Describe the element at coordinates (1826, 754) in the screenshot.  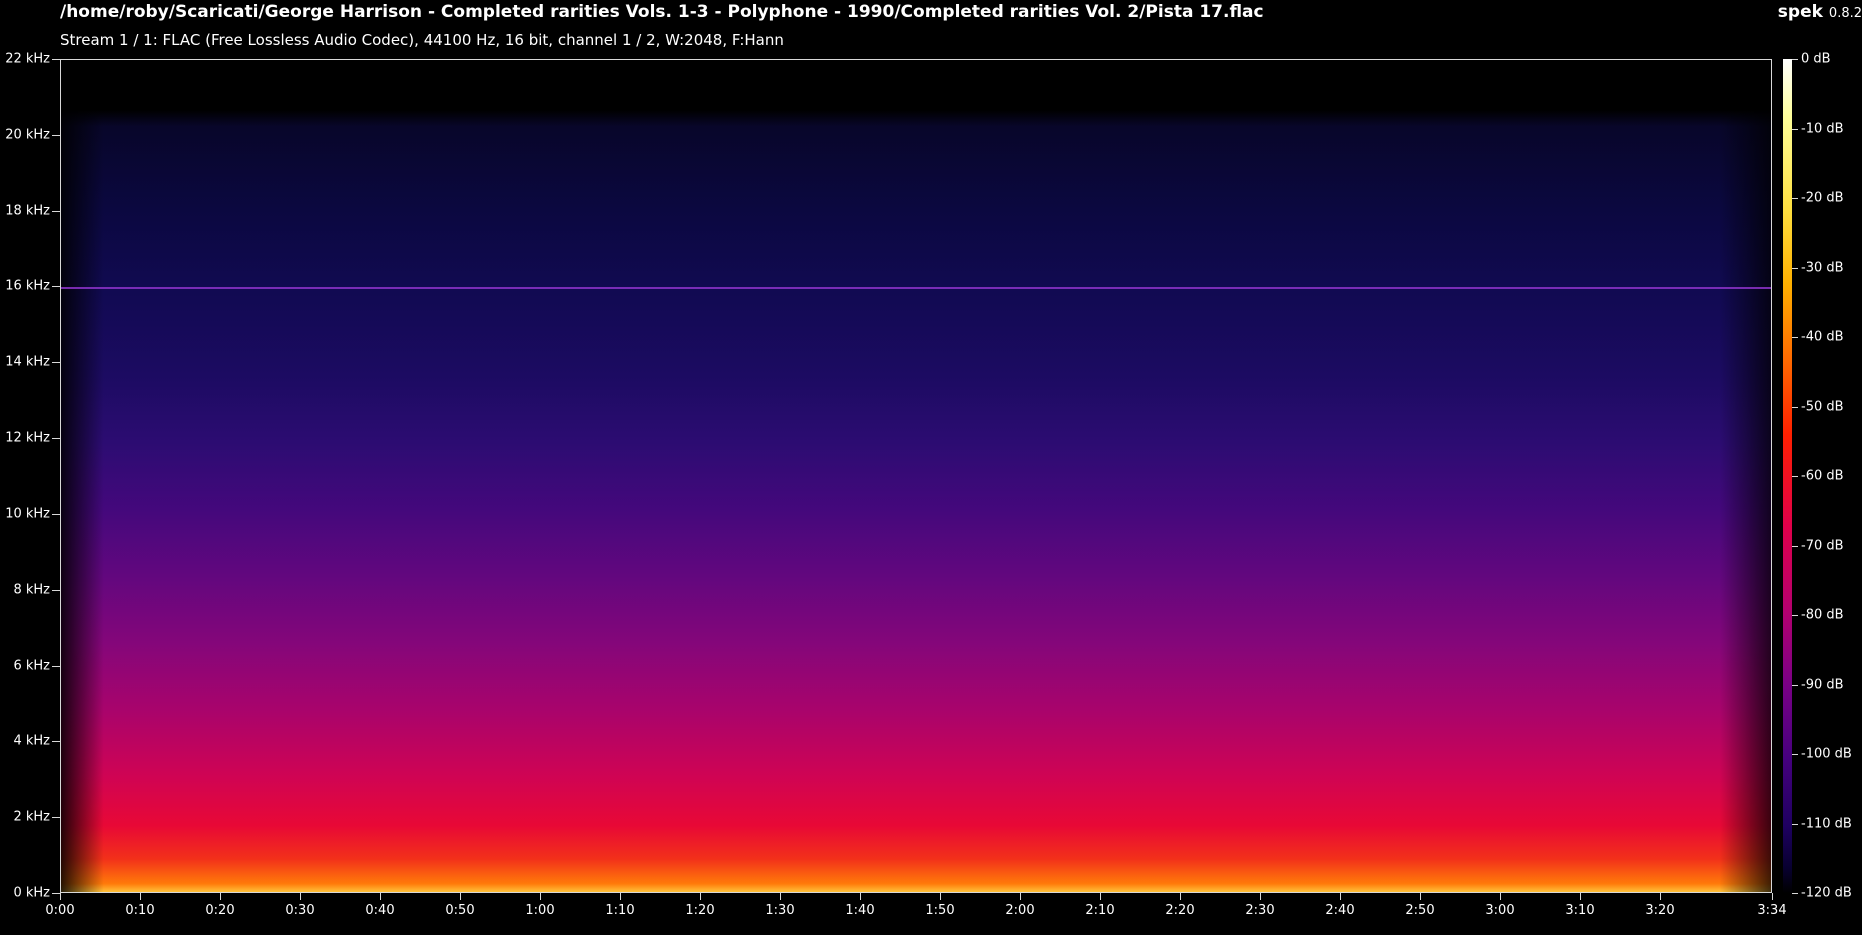
I see `color-scale-label: -100 dB` at that location.